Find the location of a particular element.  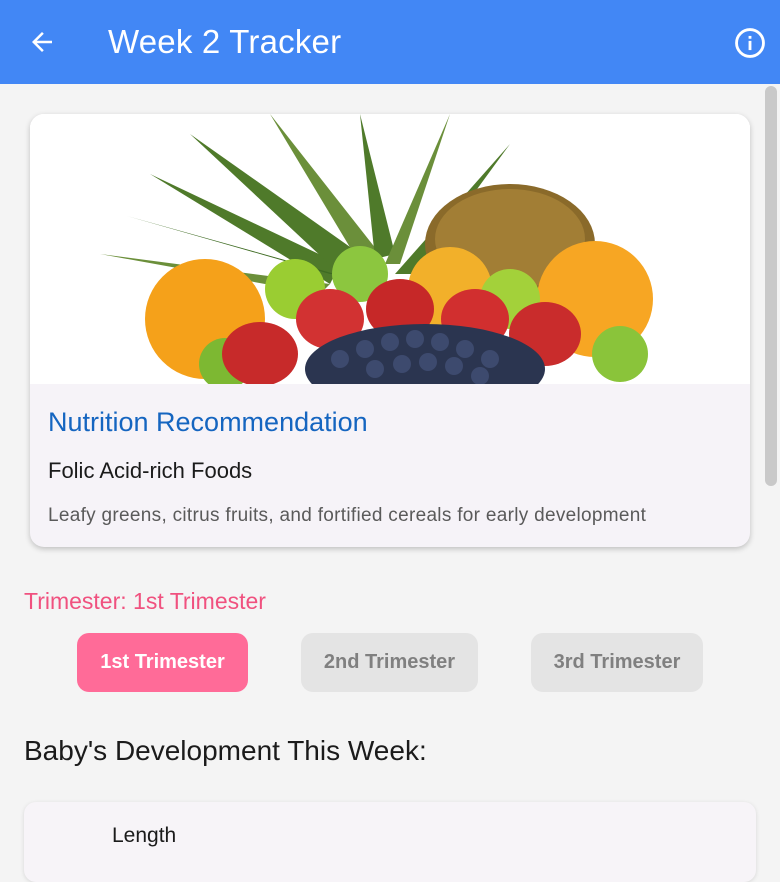

trimester-label: Trimester: 1st Trimester is located at coordinates (145, 601).